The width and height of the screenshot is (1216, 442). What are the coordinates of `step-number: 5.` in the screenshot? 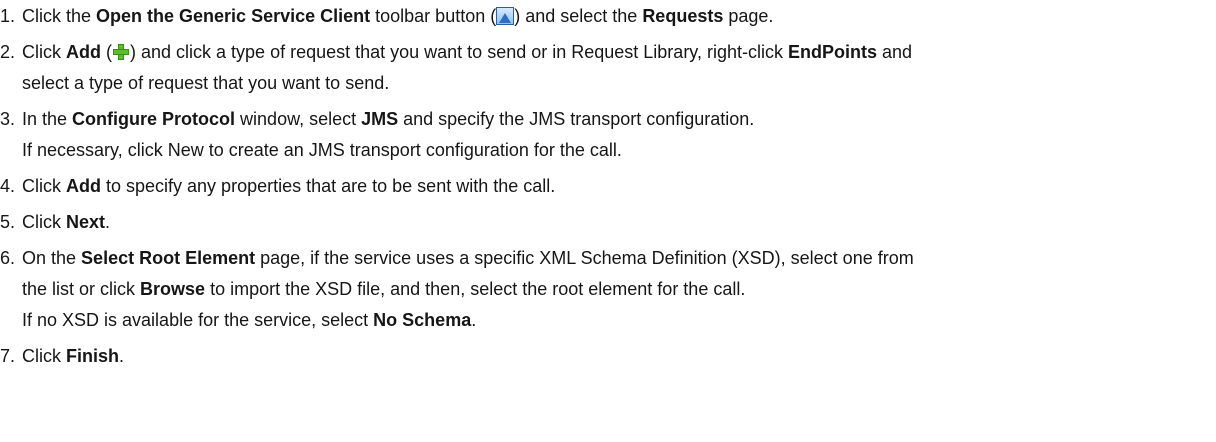 It's located at (8, 222).